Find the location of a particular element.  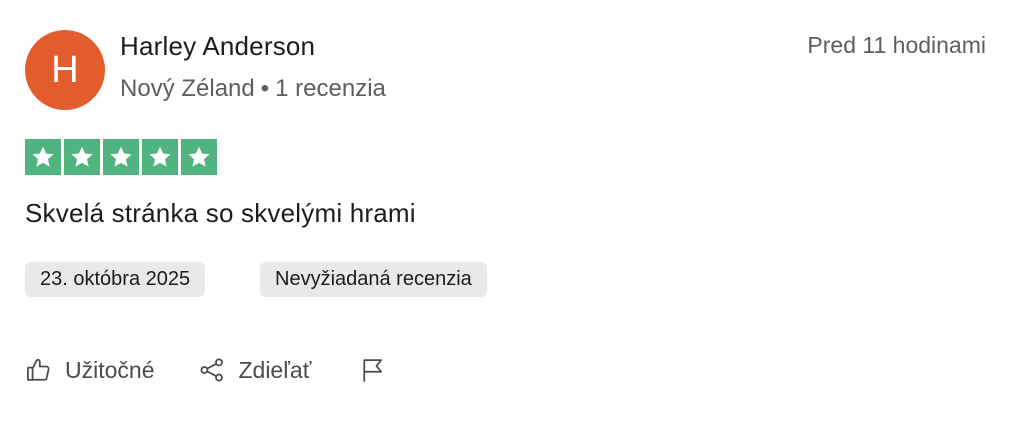

reviewer-name: Harley Anderson is located at coordinates (217, 46).